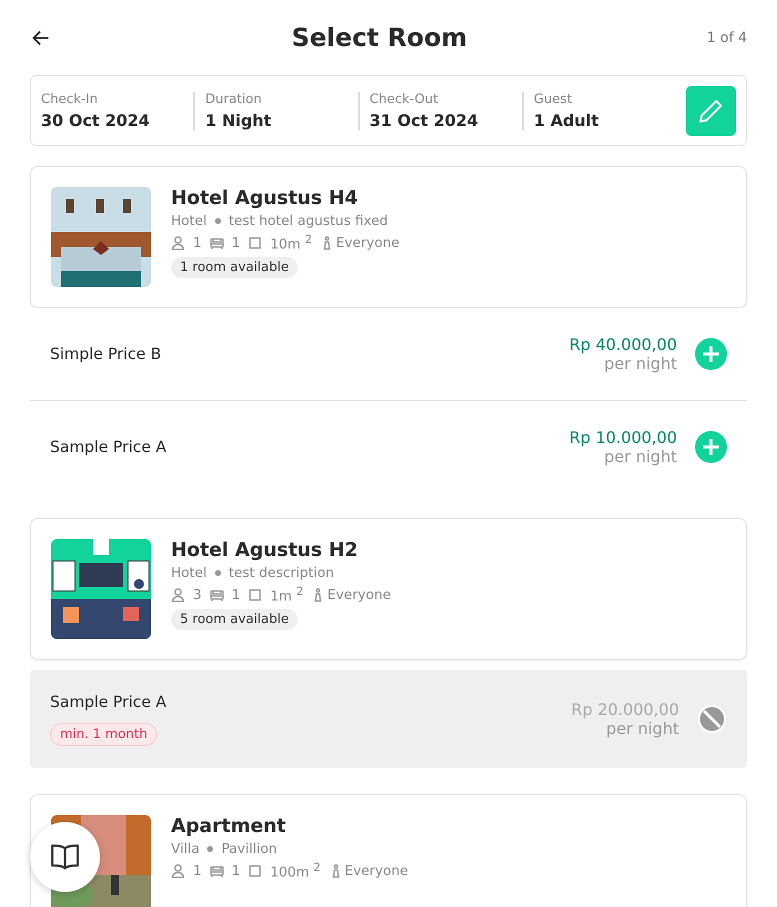 This screenshot has width=777, height=907. I want to click on summary-label: Guest, so click(553, 99).